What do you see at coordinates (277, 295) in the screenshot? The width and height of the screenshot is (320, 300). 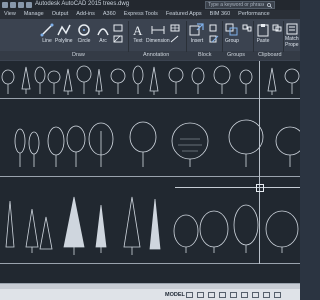 I see `customize-icon` at bounding box center [277, 295].